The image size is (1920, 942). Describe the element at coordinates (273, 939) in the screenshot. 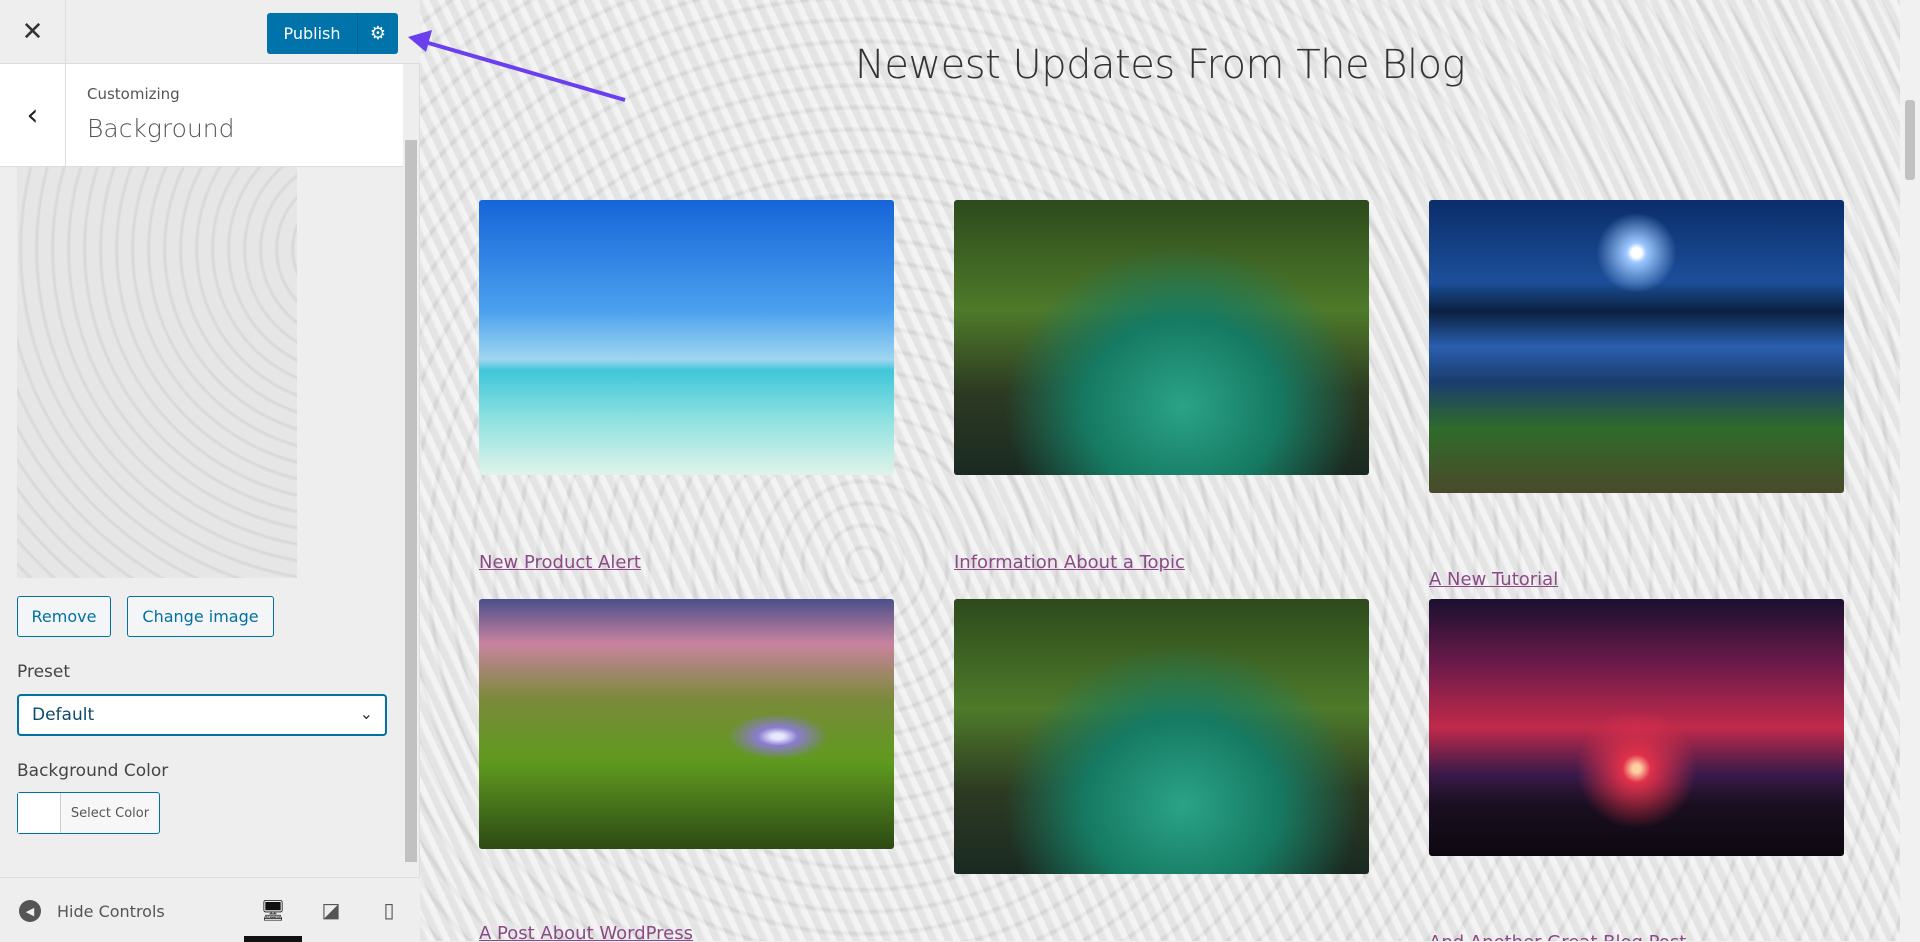

I see `device-selected-indicator` at that location.